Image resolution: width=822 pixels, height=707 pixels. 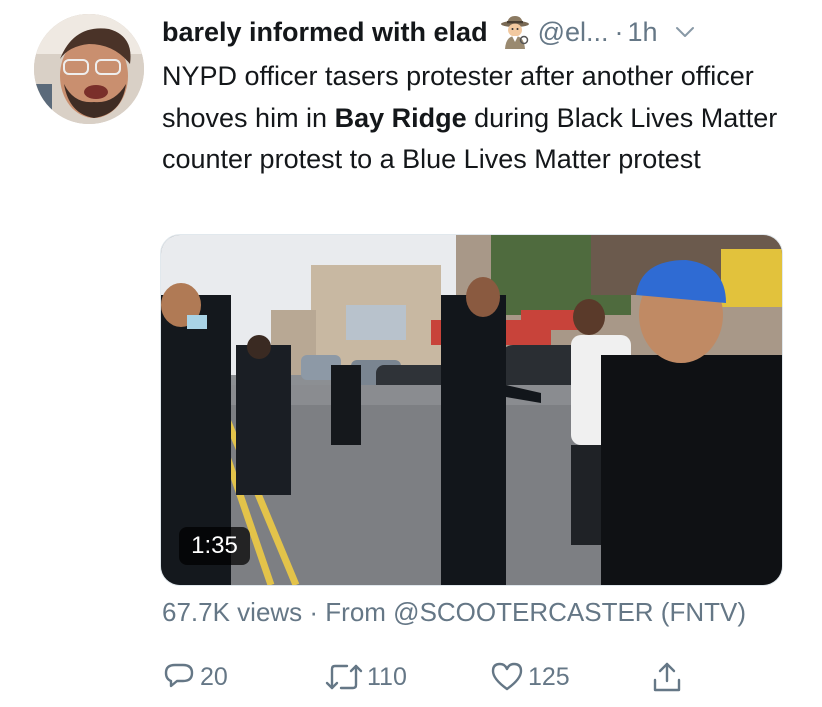 I want to click on detective-emoji-icon, so click(x=515, y=32).